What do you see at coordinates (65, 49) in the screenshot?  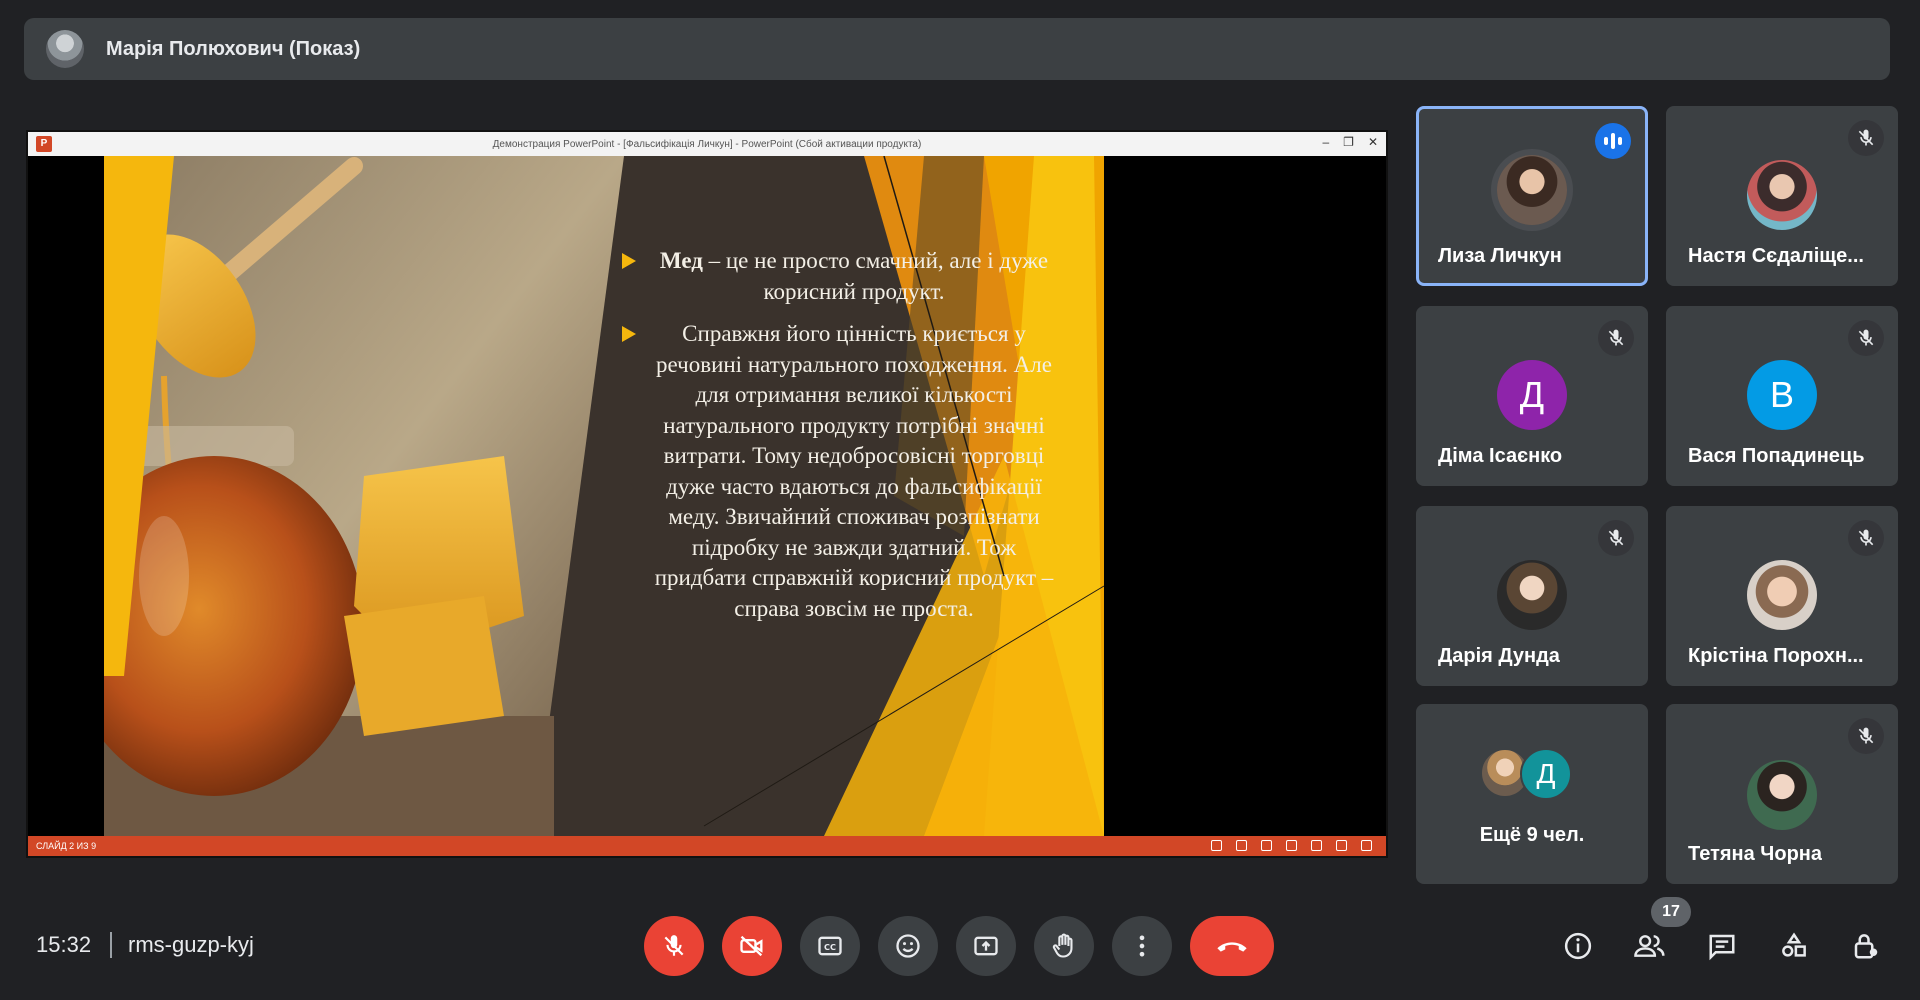 I see `presenter-avatar` at bounding box center [65, 49].